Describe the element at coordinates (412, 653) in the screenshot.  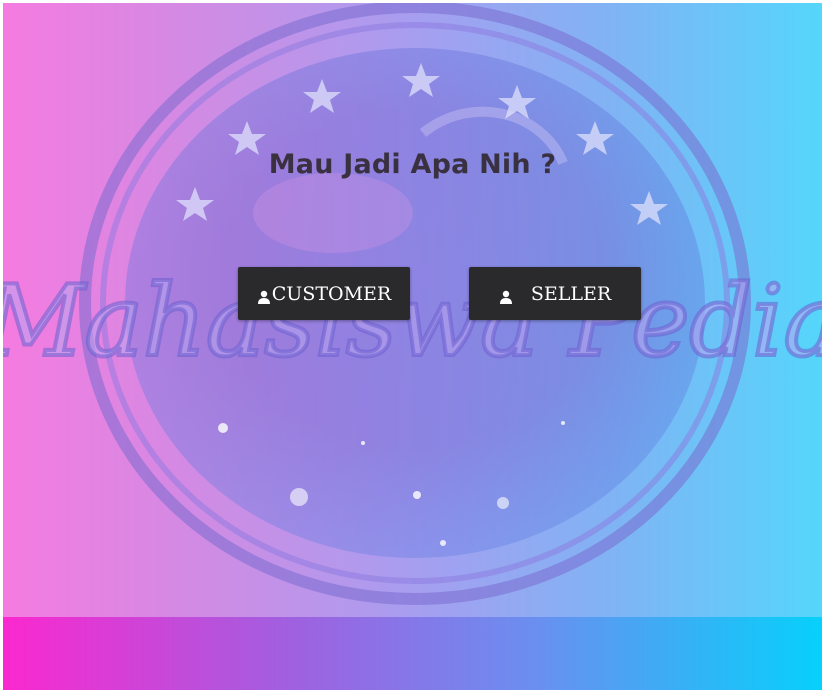
I see `footer-bar` at that location.